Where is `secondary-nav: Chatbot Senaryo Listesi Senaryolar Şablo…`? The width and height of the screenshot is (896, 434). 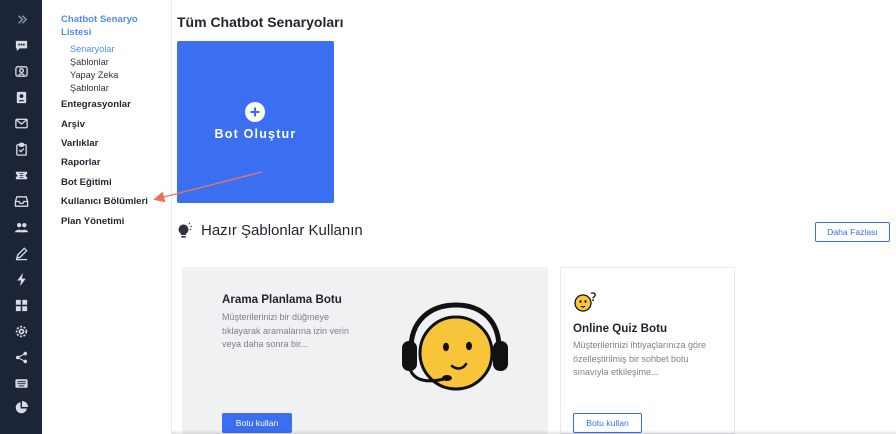
secondary-nav: Chatbot Senaryo Listesi Senaryolar Şablo… is located at coordinates (107, 217).